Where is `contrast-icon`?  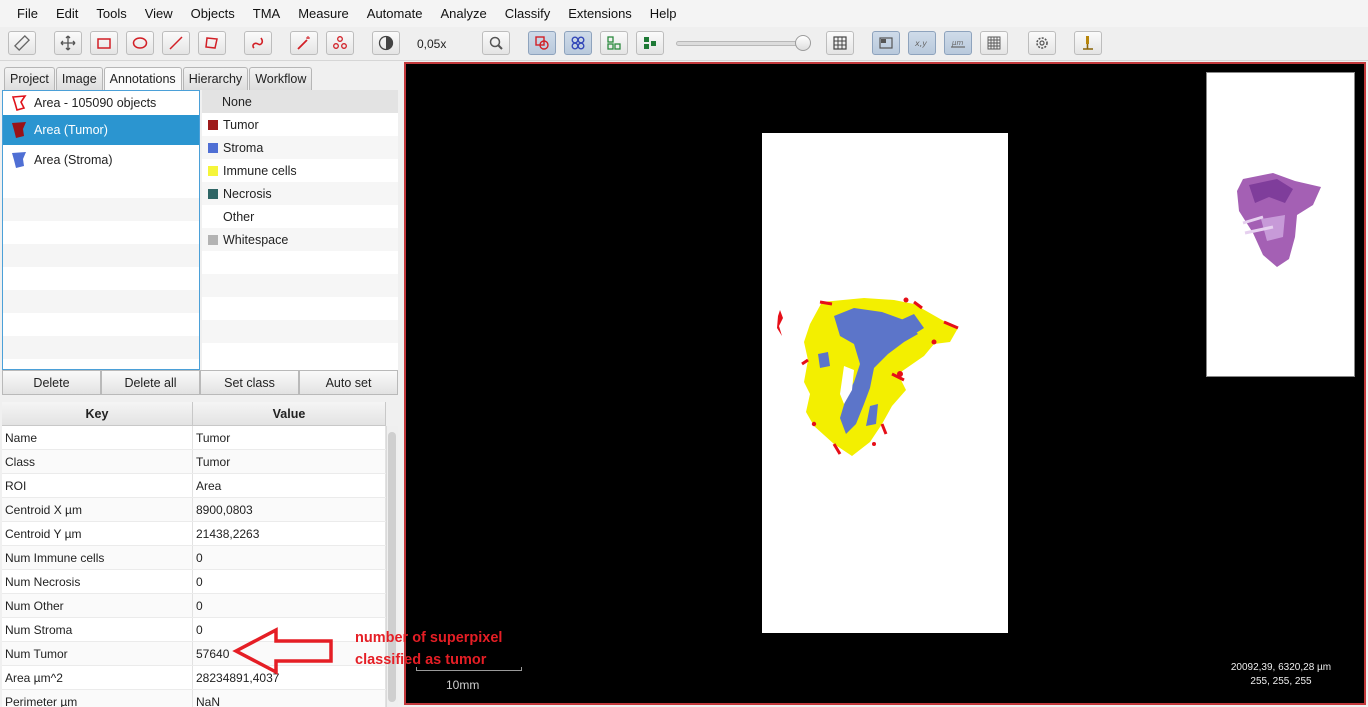
contrast-icon is located at coordinates (386, 43).